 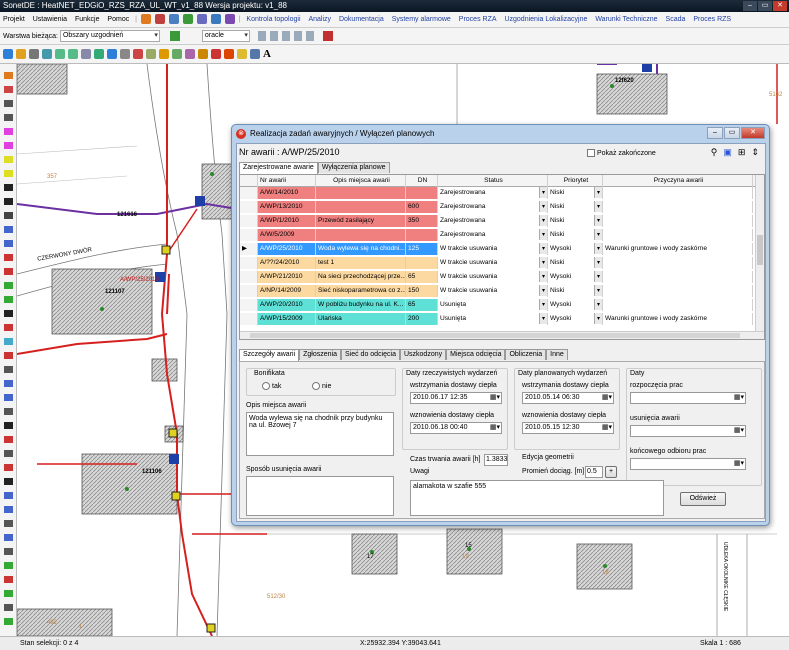 What do you see at coordinates (109, 36) in the screenshot?
I see `layer-select: Obszary uzgodnień` at bounding box center [109, 36].